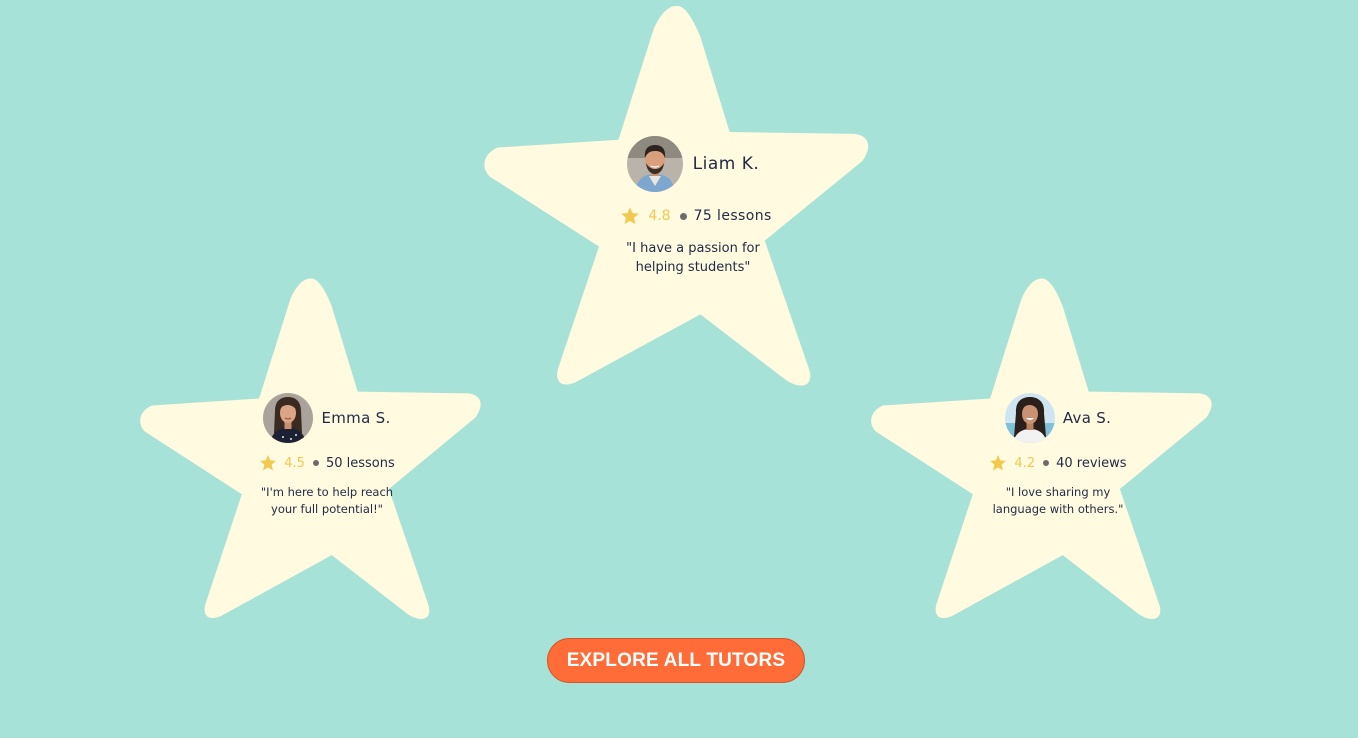  Describe the element at coordinates (356, 418) in the screenshot. I see `tutor-name: Emma S.` at that location.